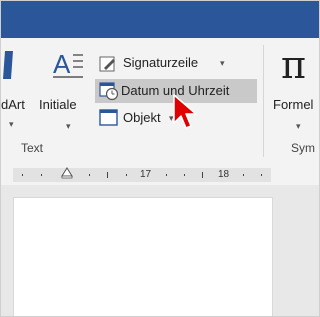  Describe the element at coordinates (58, 104) in the screenshot. I see `initial-label: Initiale` at that location.